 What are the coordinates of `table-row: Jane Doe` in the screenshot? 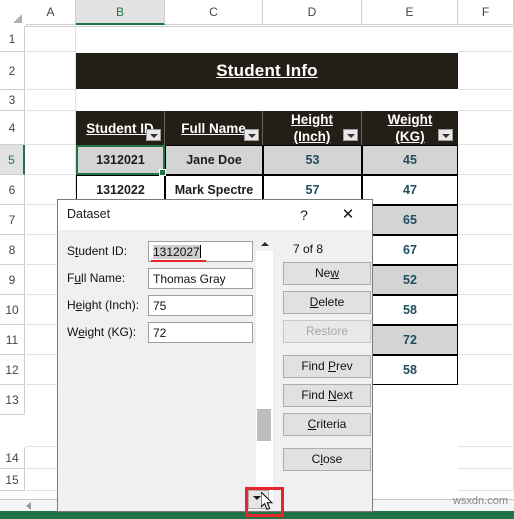 It's located at (214, 160).